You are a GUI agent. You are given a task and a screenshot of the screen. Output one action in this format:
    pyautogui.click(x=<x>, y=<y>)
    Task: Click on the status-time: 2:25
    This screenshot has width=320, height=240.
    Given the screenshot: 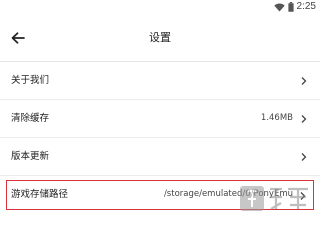 What is the action you would take?
    pyautogui.click(x=306, y=6)
    